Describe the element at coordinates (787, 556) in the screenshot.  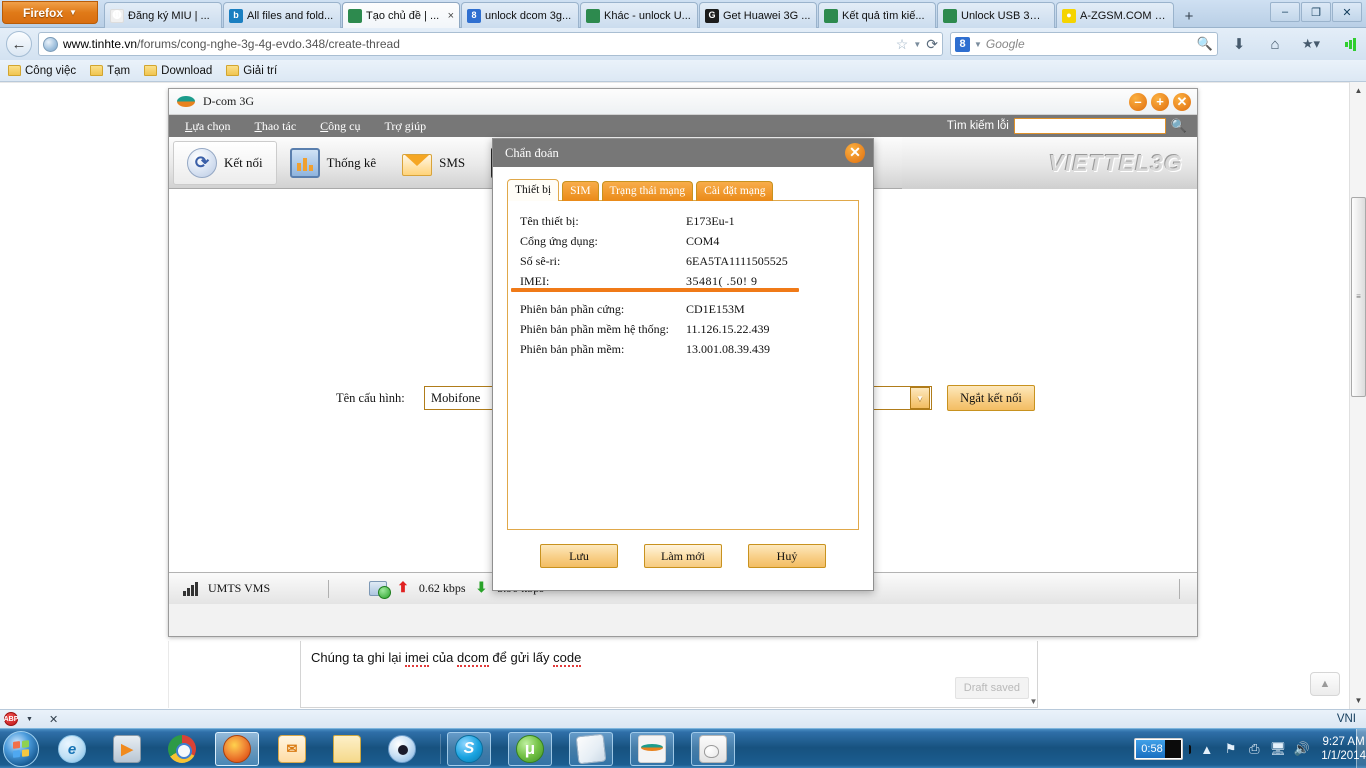
I see `cancel-button: Huỷ` at that location.